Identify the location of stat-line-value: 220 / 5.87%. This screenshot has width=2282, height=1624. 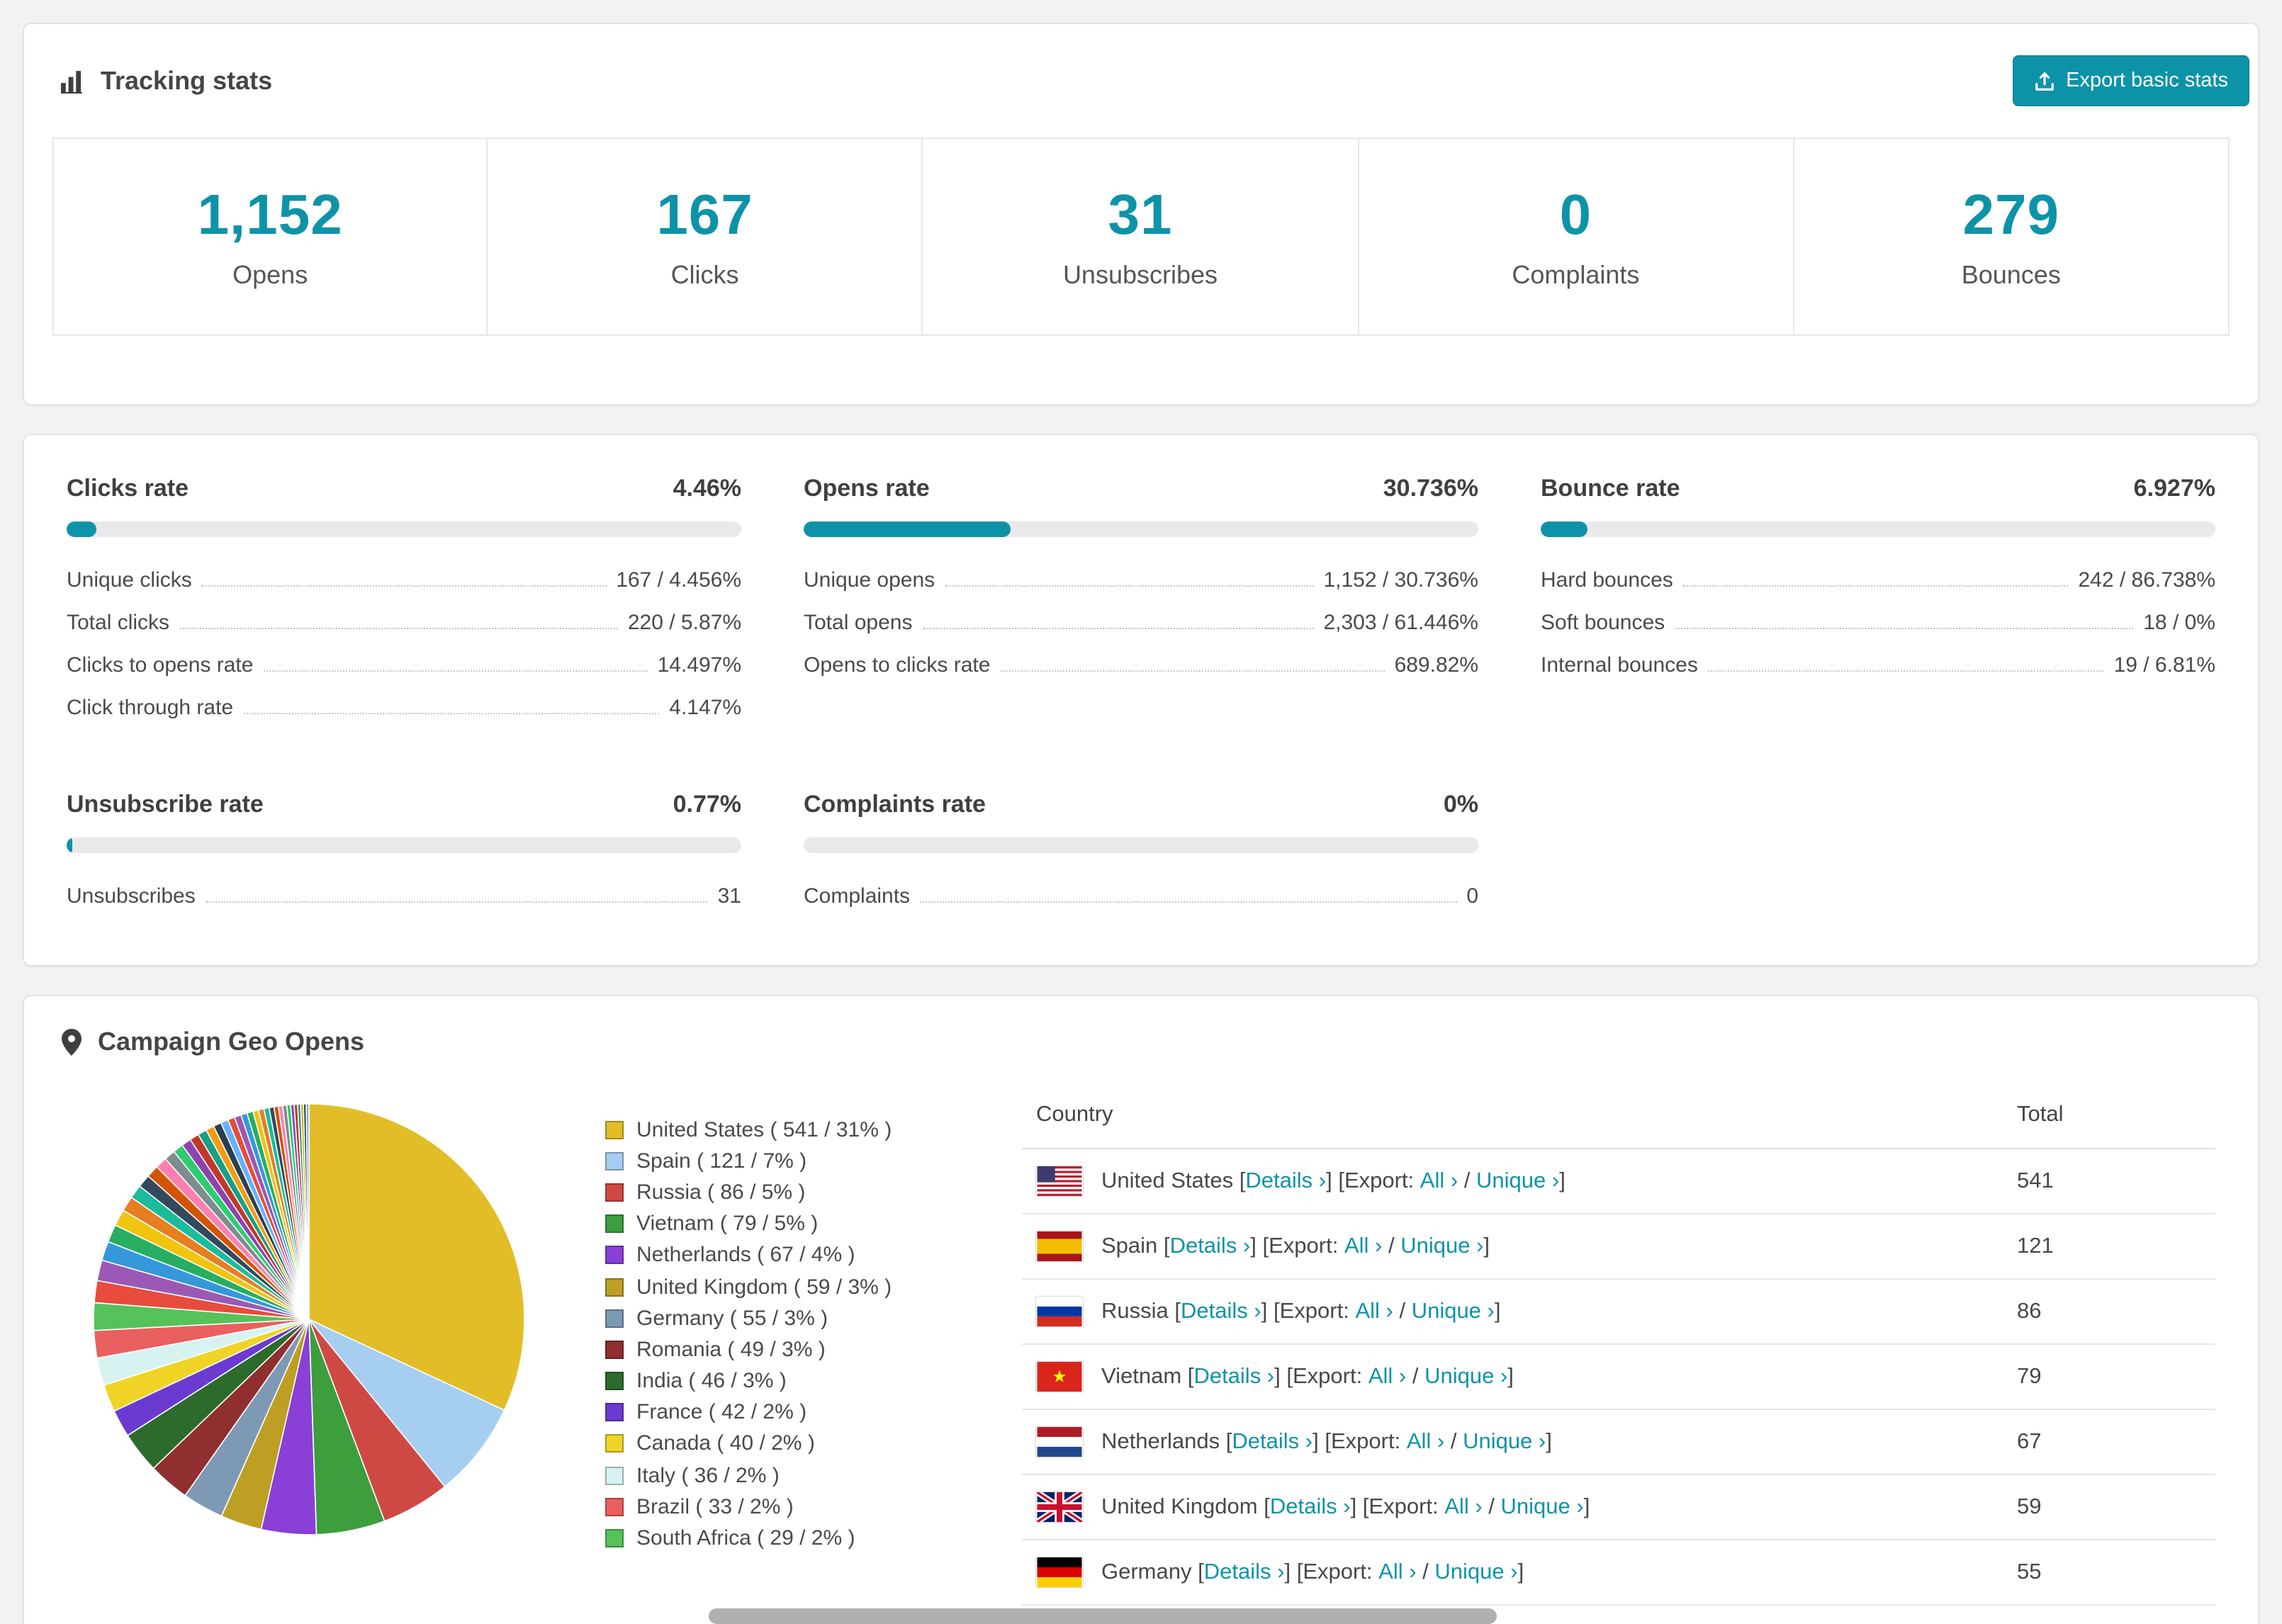
(684, 622).